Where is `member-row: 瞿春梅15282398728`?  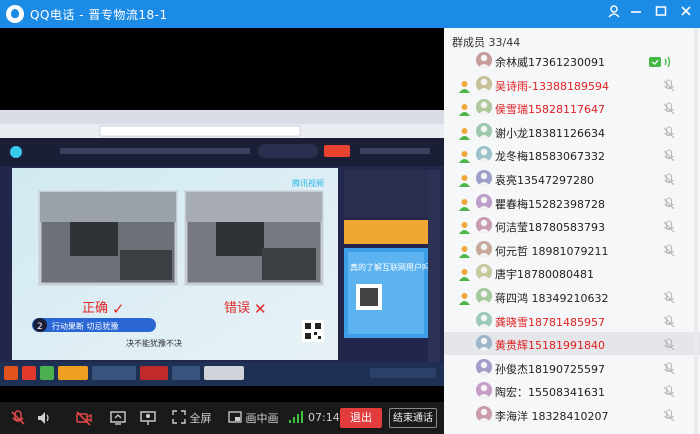
member-row: 瞿春梅15282398728 is located at coordinates (572, 202).